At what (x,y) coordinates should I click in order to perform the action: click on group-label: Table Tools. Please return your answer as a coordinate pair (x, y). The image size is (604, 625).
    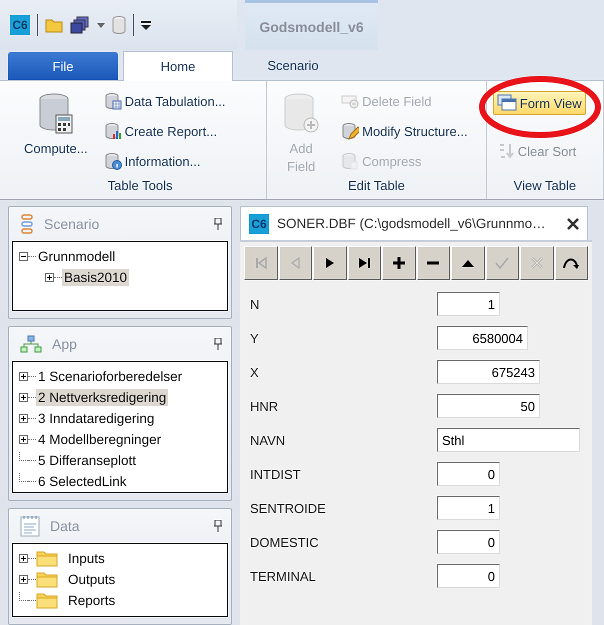
    Looking at the image, I should click on (140, 186).